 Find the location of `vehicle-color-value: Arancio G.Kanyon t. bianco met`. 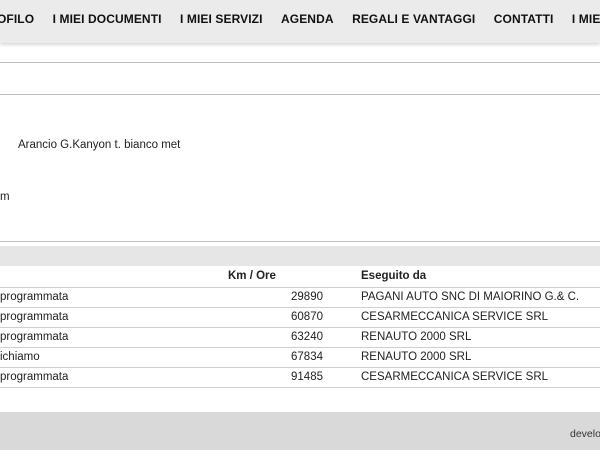

vehicle-color-value: Arancio G.Kanyon t. bianco met is located at coordinates (99, 145).